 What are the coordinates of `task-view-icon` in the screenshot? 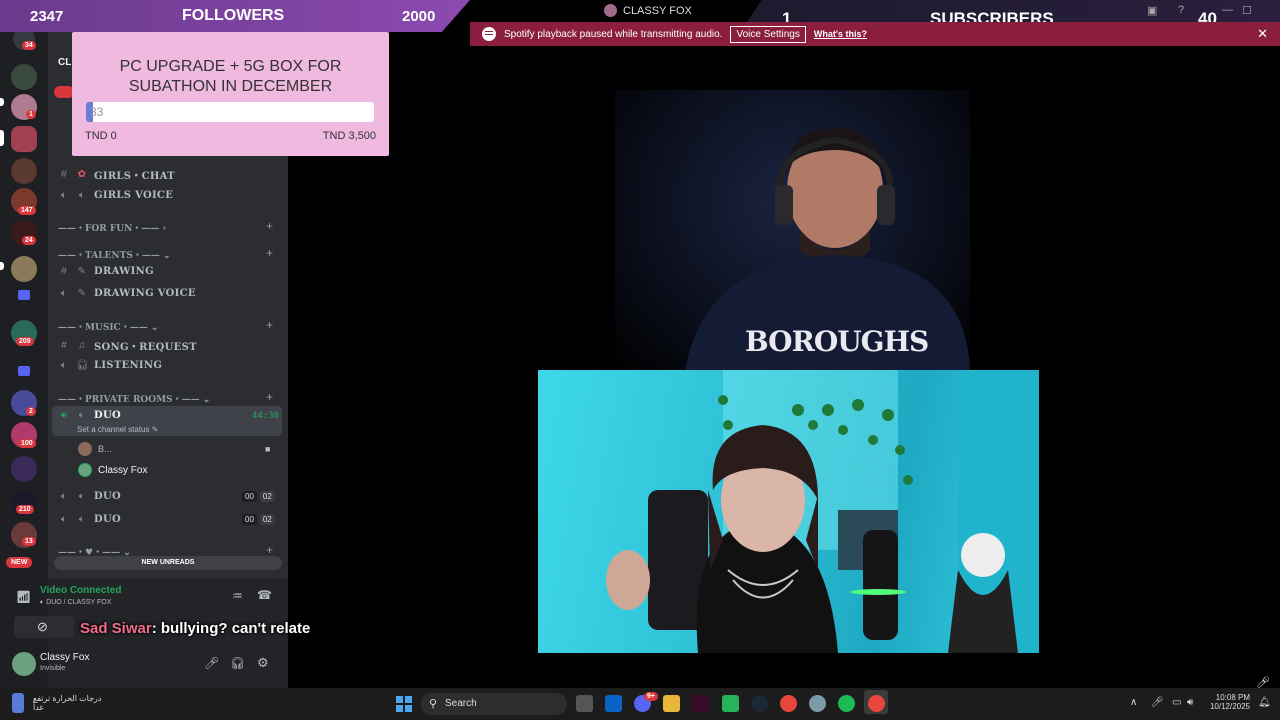 It's located at (584, 703).